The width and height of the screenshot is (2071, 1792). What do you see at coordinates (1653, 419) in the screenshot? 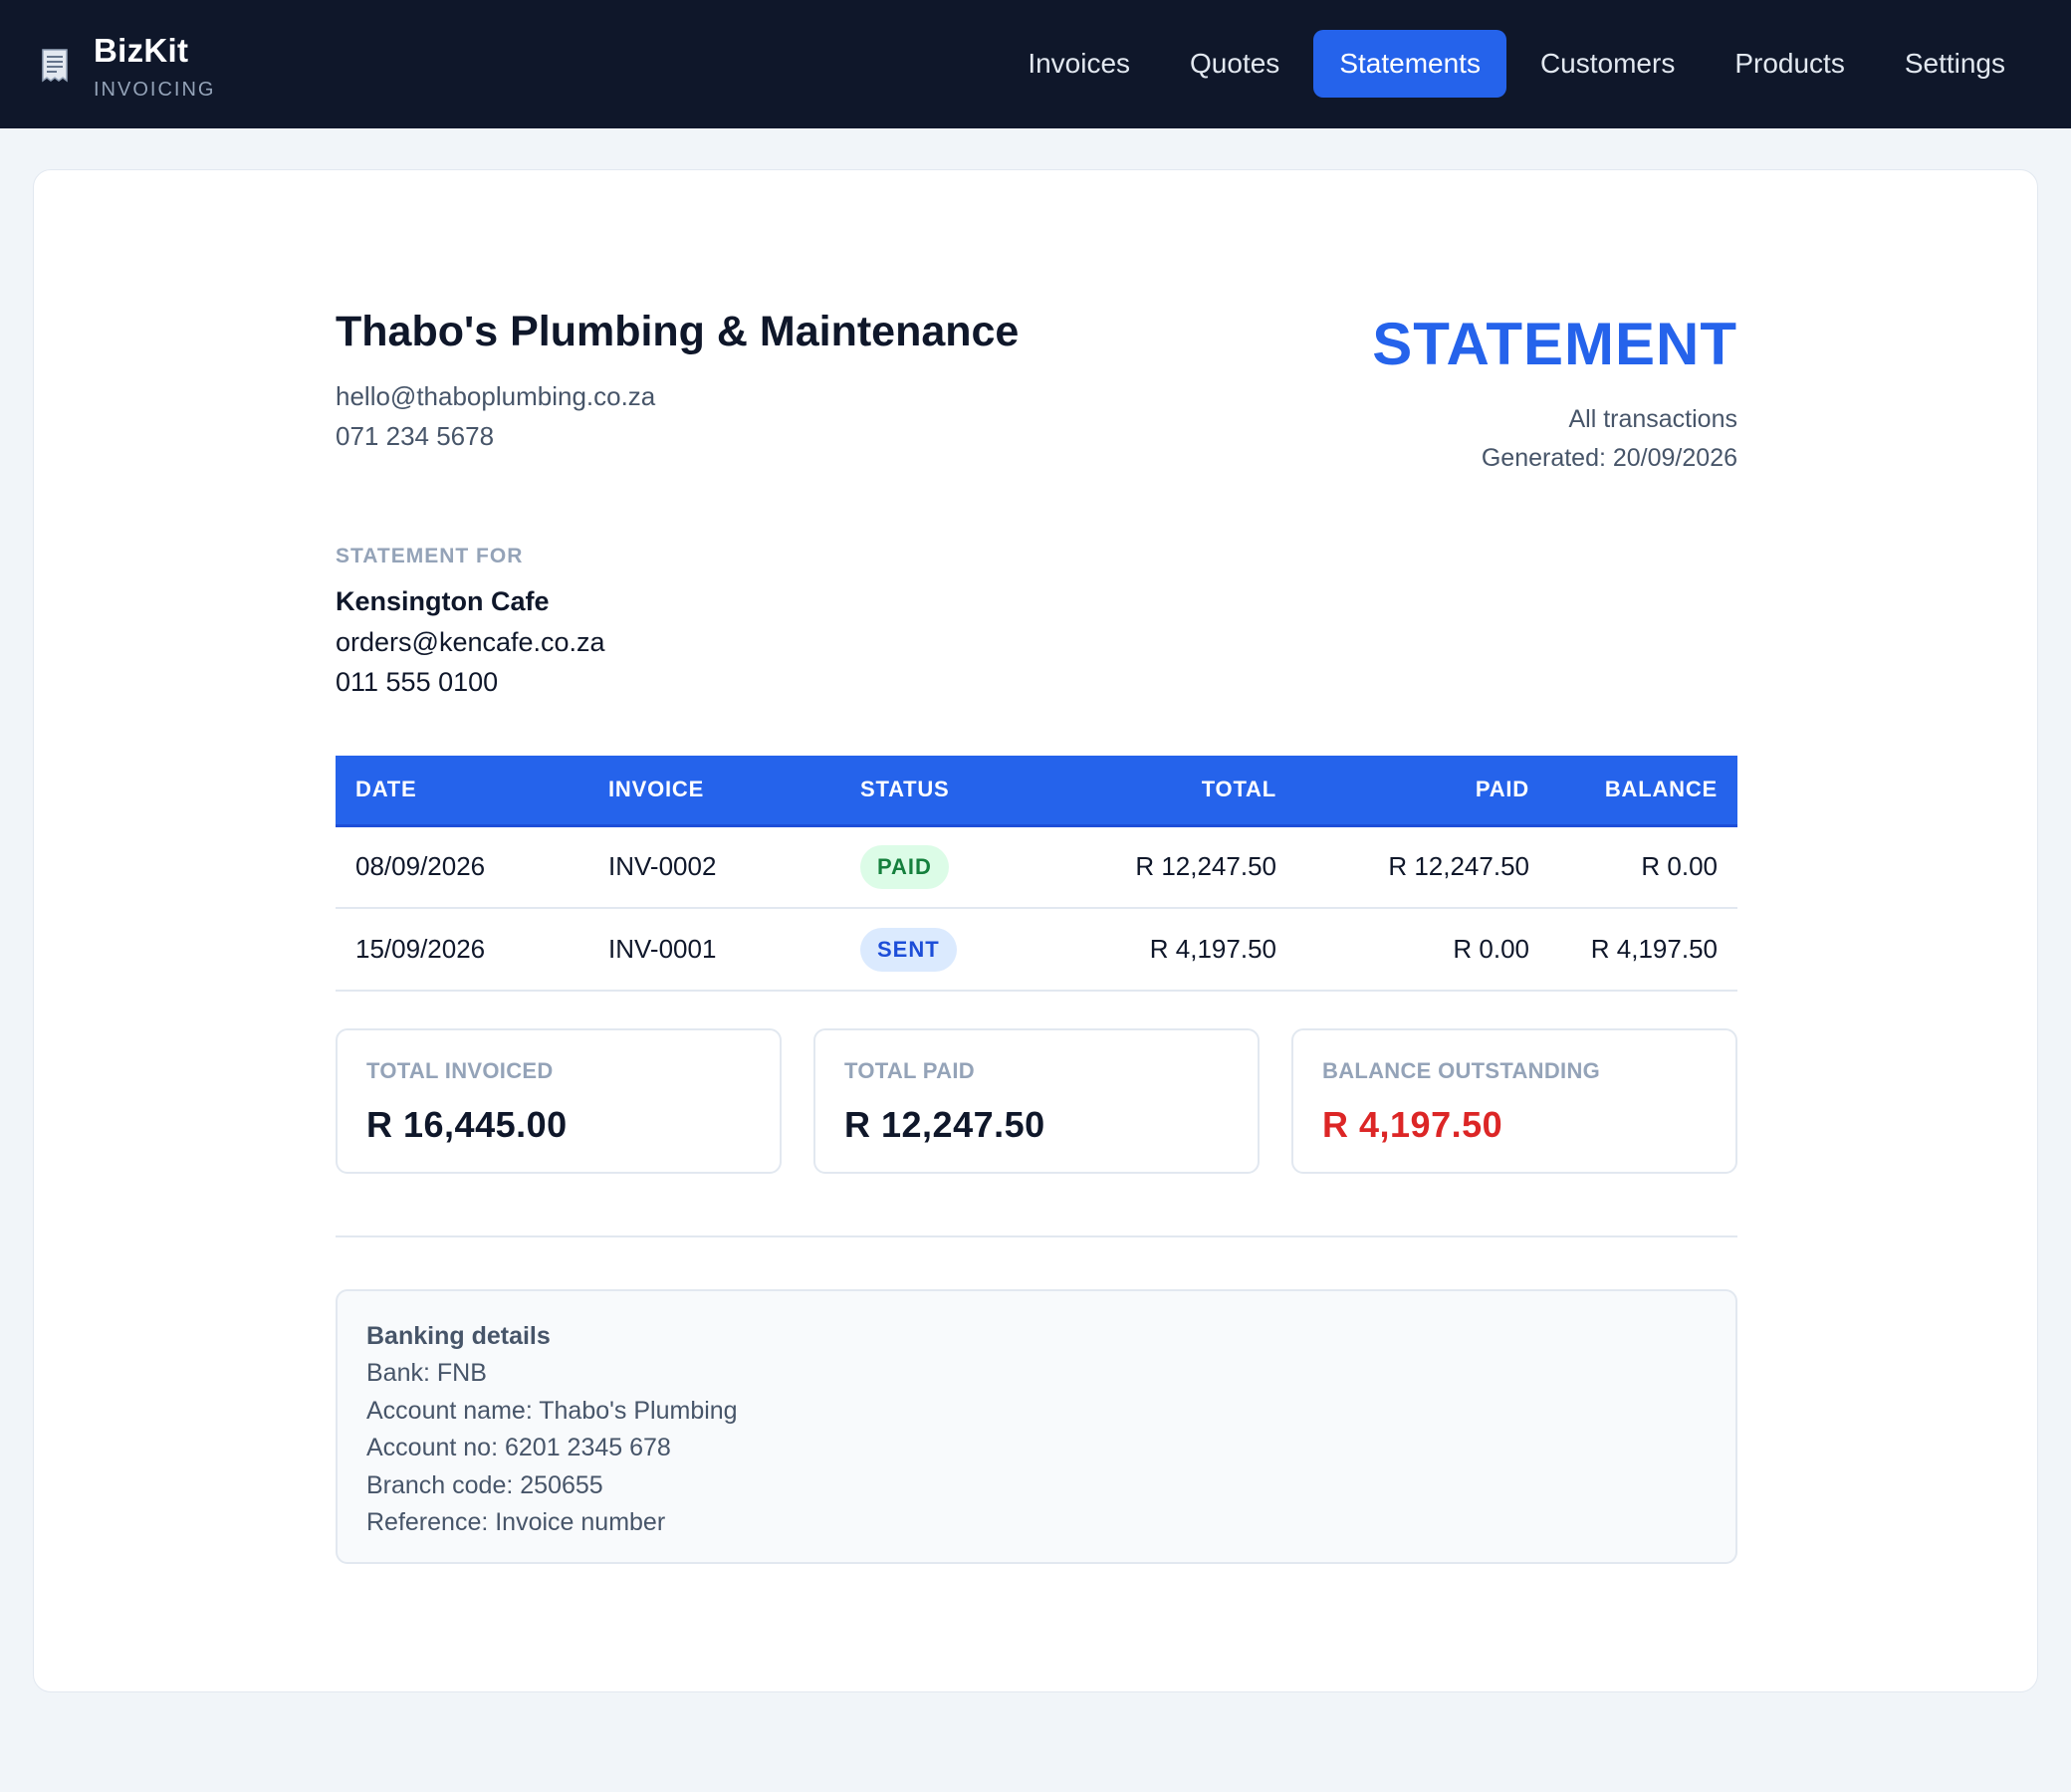
I see `statement-range: All transactions` at bounding box center [1653, 419].